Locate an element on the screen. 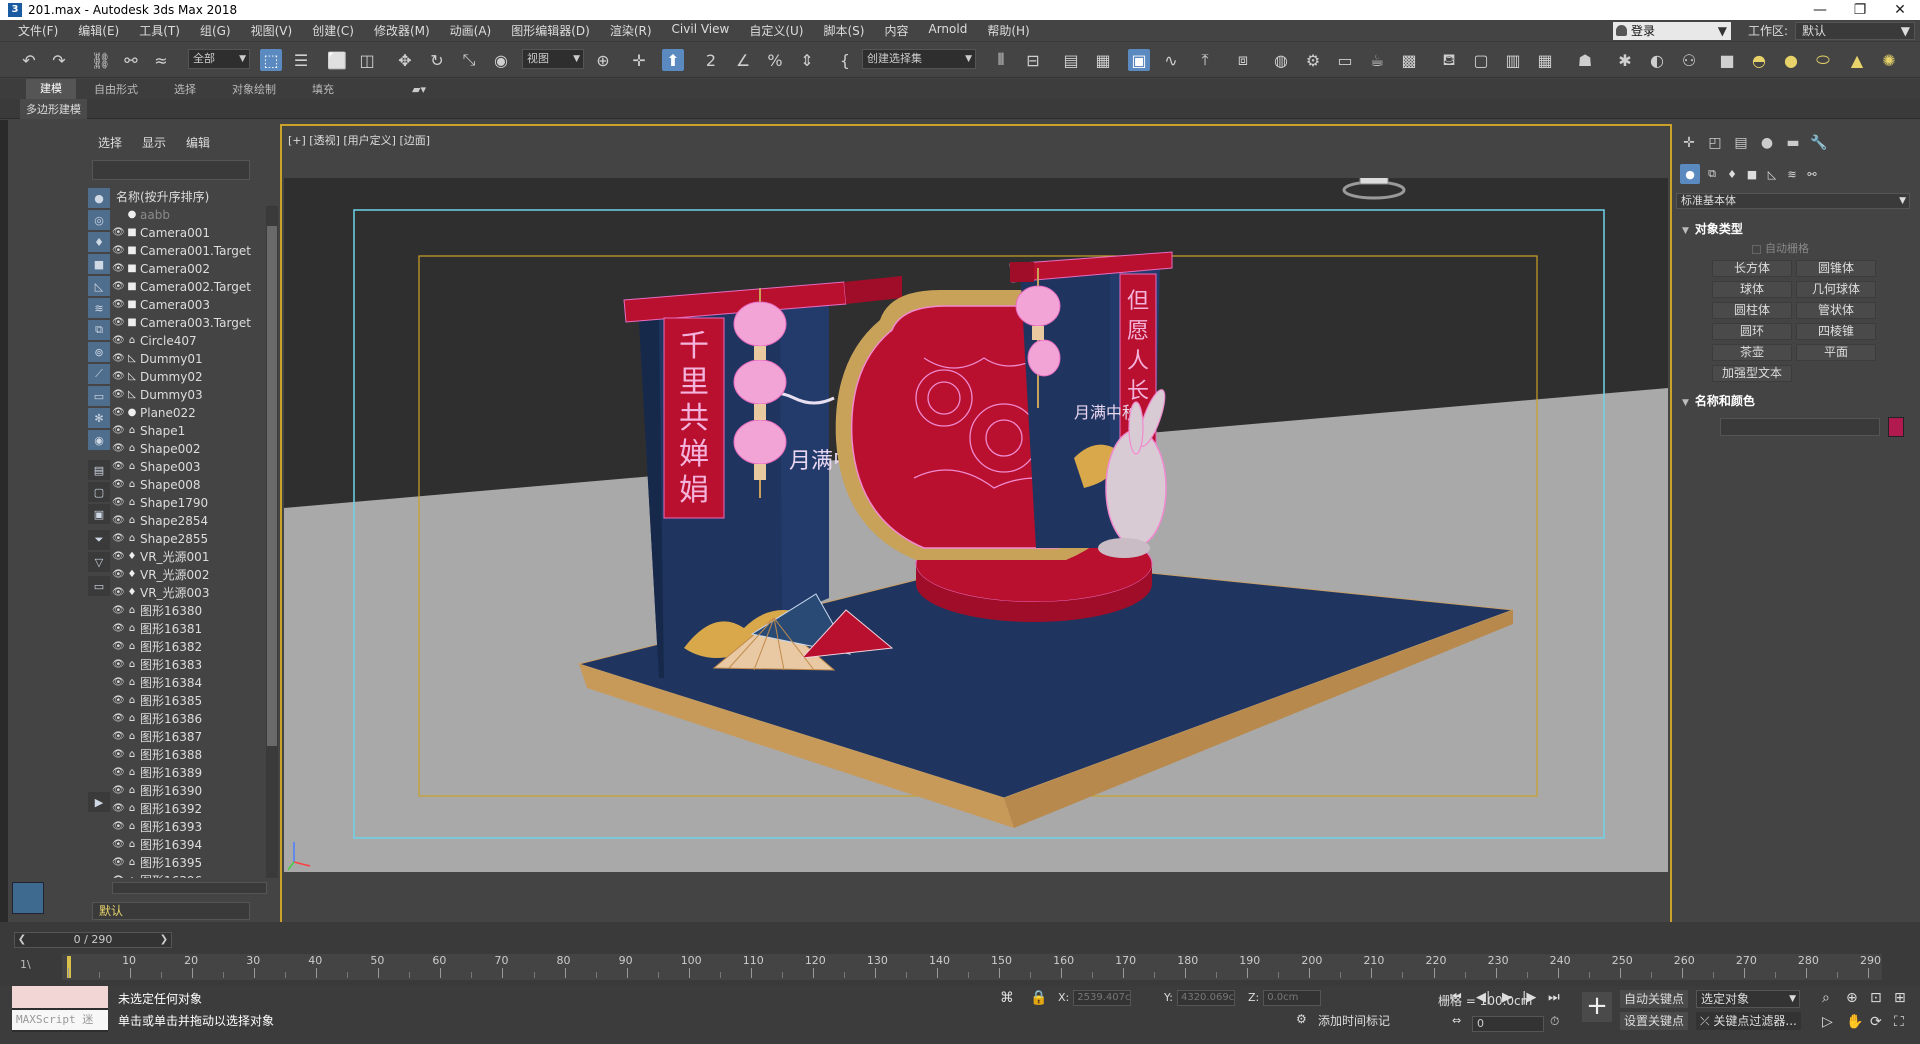  geometry-category-icon: ● is located at coordinates (1690, 174).